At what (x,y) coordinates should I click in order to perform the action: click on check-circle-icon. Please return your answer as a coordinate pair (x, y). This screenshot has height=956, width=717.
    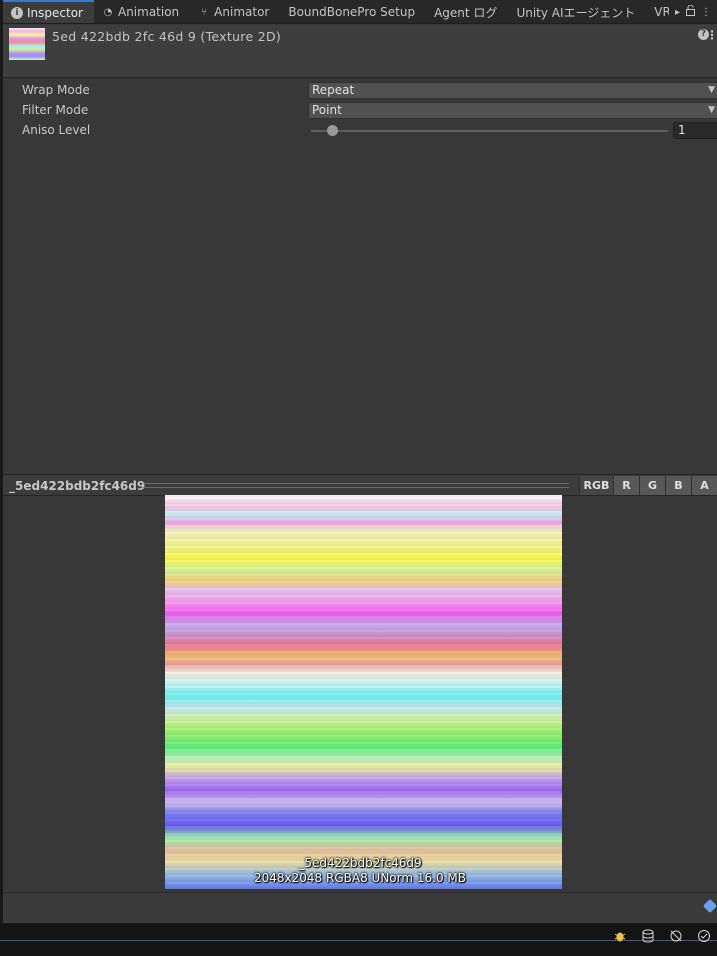
    Looking at the image, I should click on (704, 936).